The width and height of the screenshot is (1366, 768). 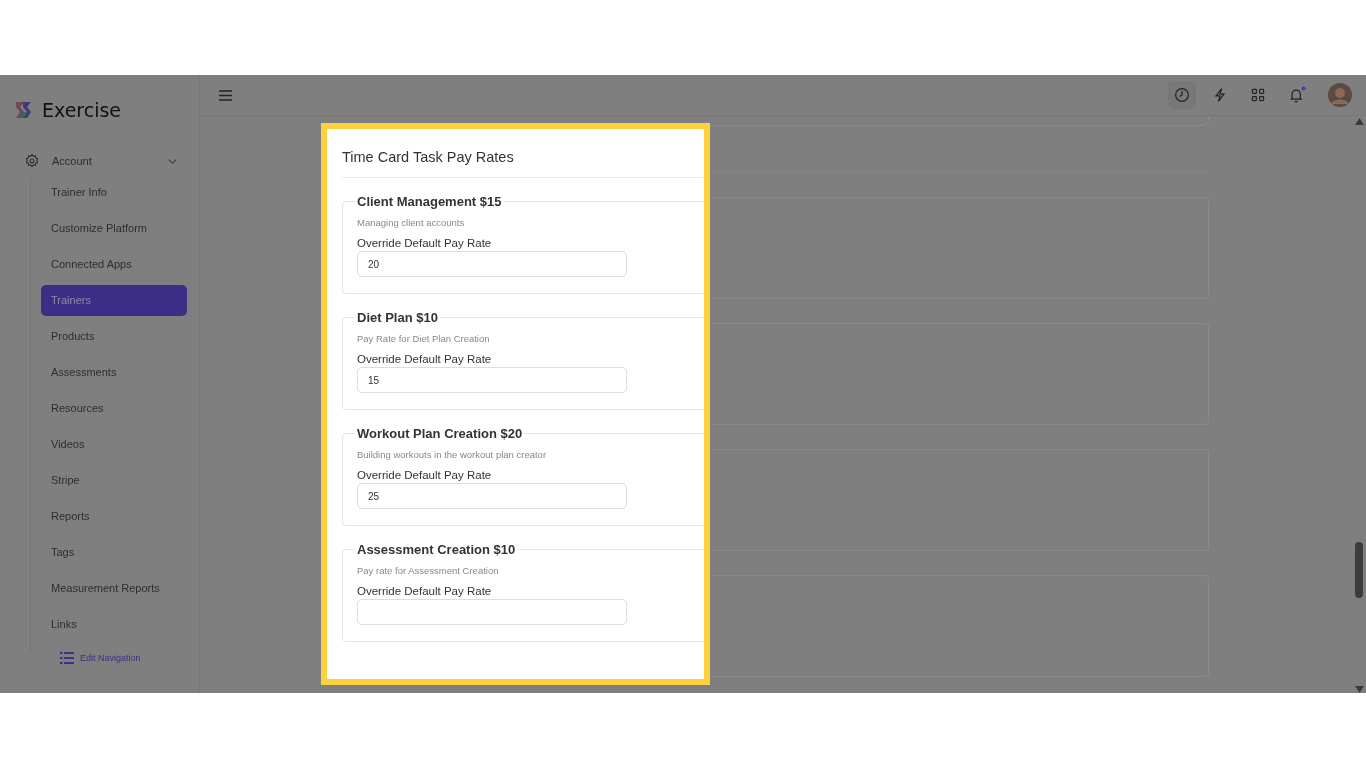 What do you see at coordinates (114, 444) in the screenshot?
I see `sidebar-item: Videos` at bounding box center [114, 444].